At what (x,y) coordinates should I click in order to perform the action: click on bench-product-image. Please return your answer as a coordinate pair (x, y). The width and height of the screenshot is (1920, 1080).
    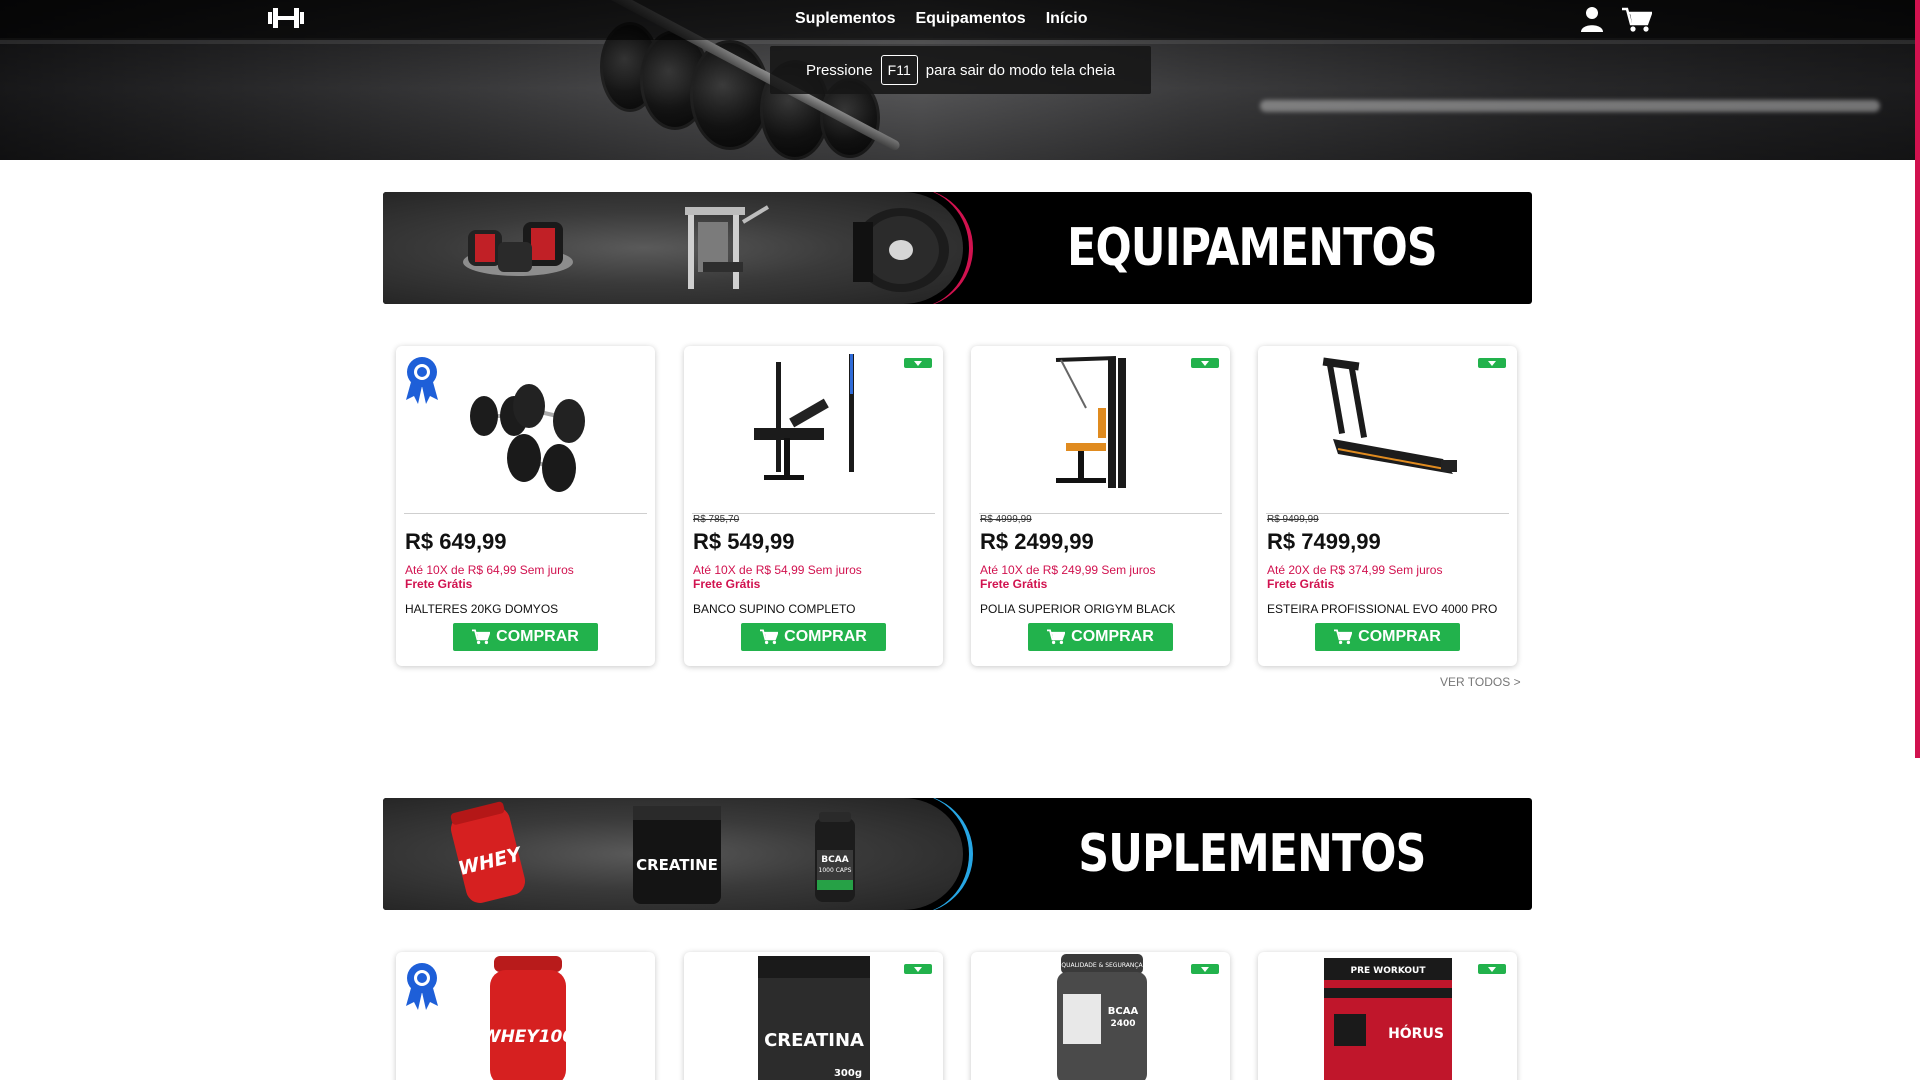
    Looking at the image, I should click on (804, 417).